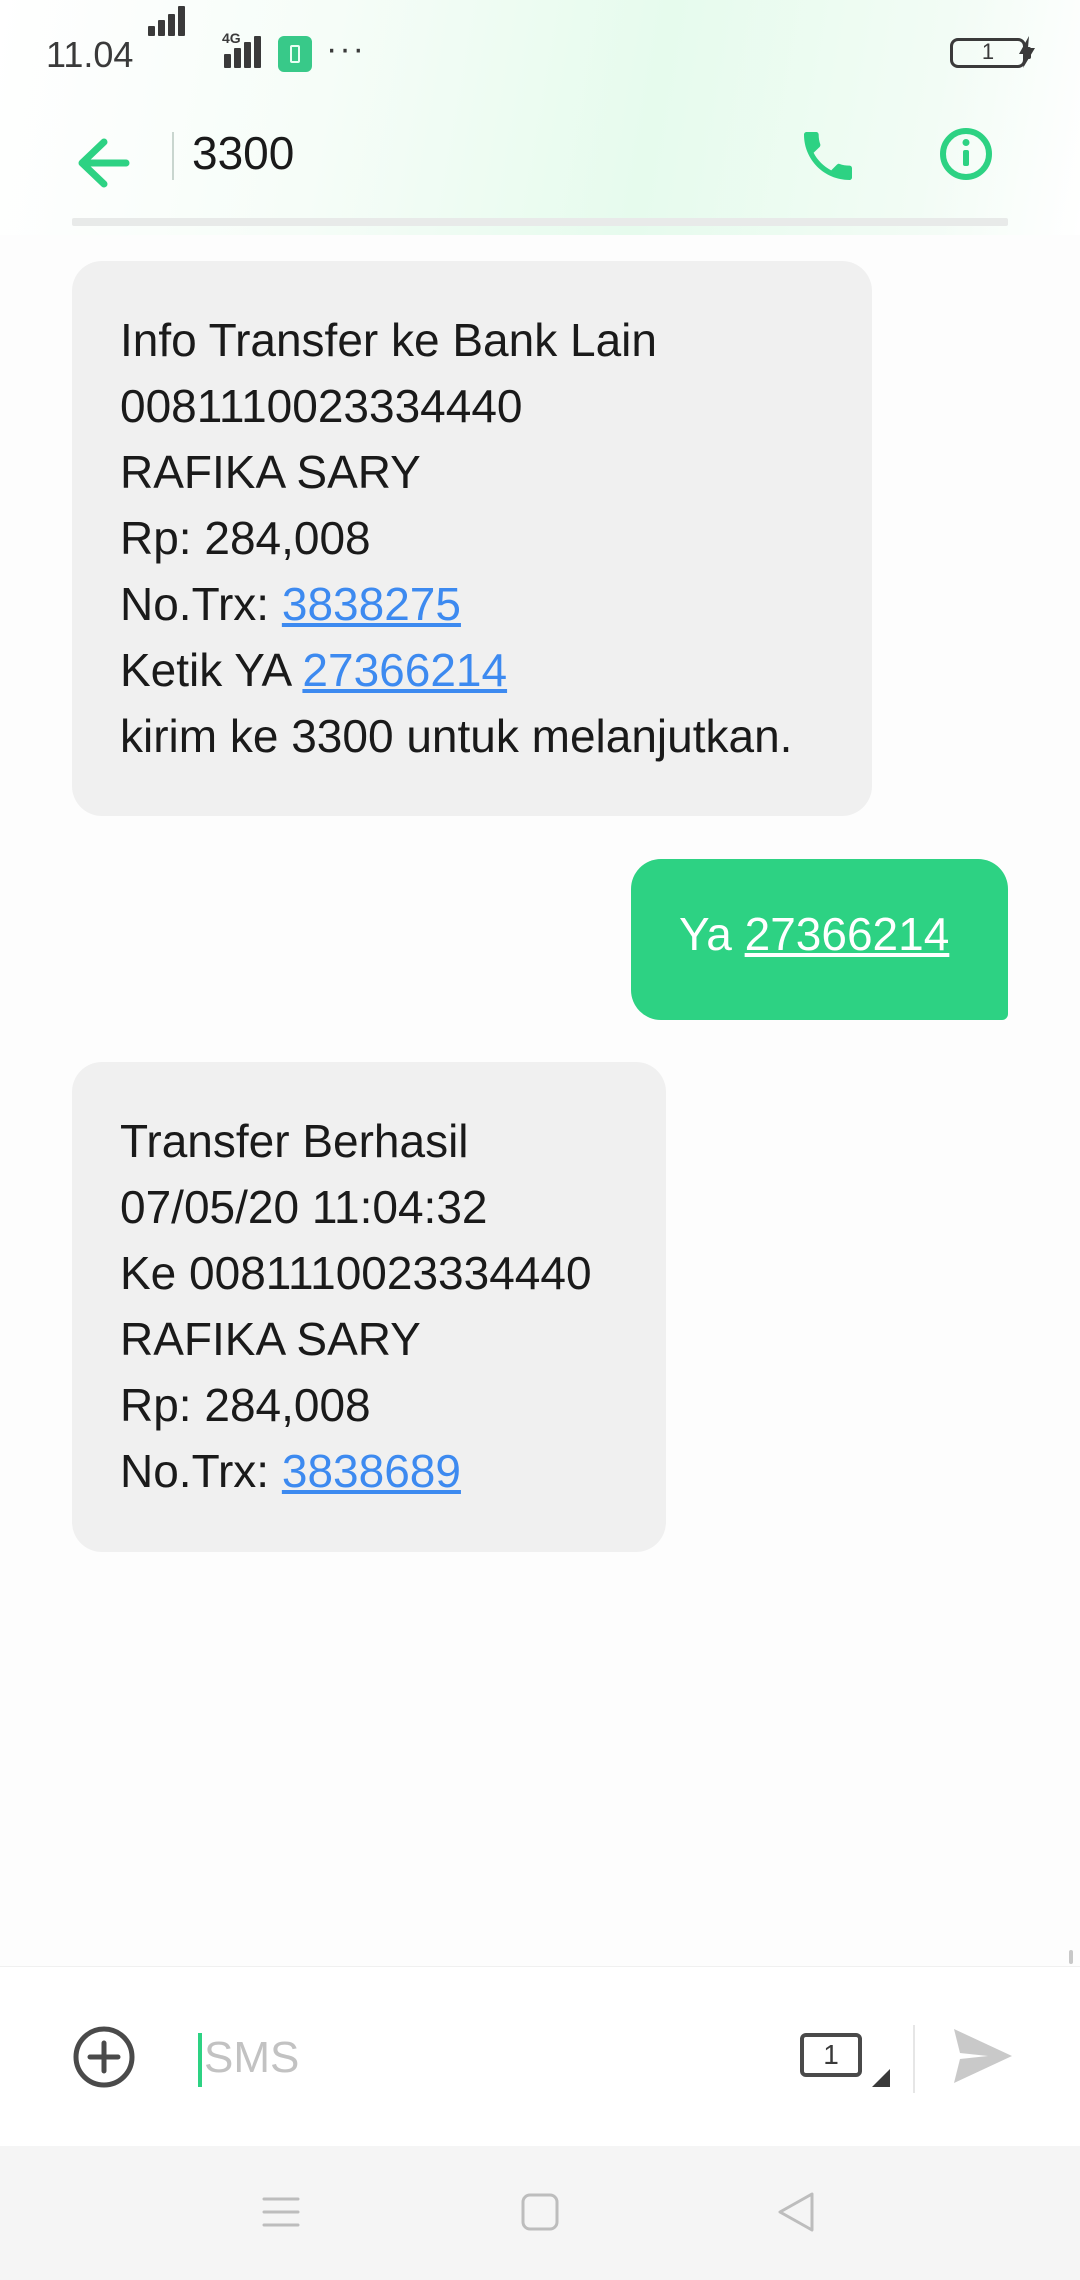 The height and width of the screenshot is (2280, 1080). I want to click on message-line: 07/05/20 11:04:32, so click(304, 1207).